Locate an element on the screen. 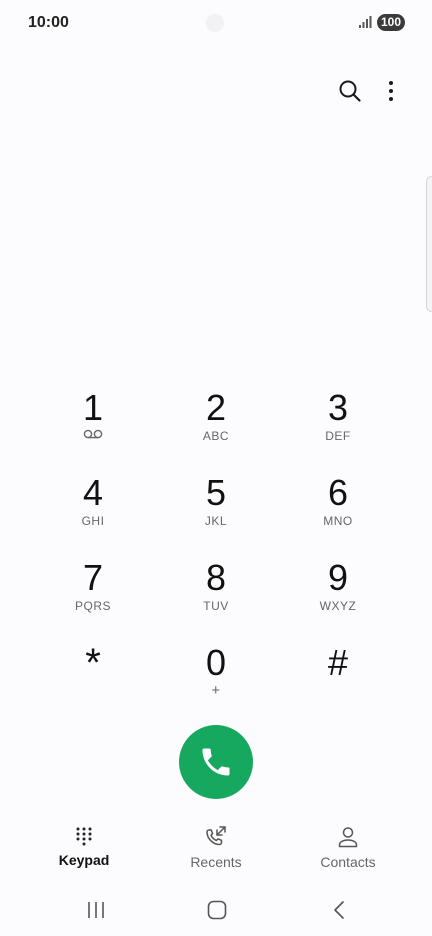  key-7: 7 PQRS is located at coordinates (93, 593).